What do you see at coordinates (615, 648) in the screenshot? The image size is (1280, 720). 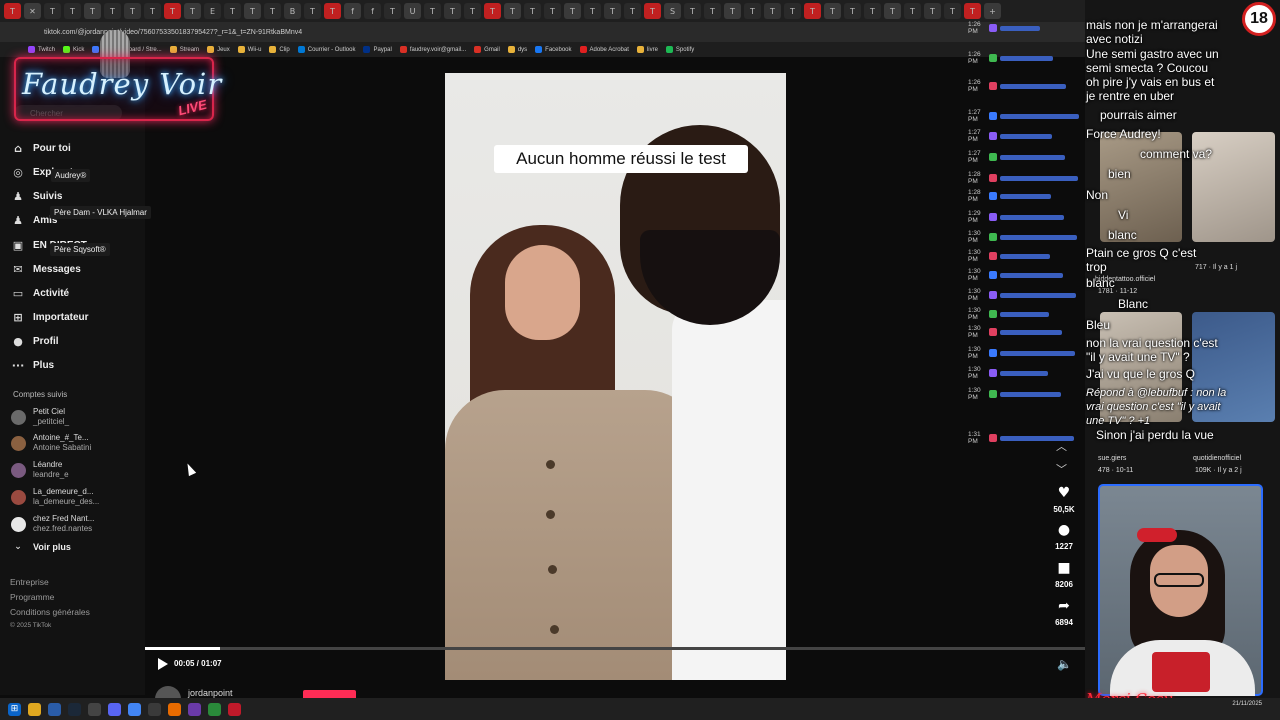 I see `progress-track` at bounding box center [615, 648].